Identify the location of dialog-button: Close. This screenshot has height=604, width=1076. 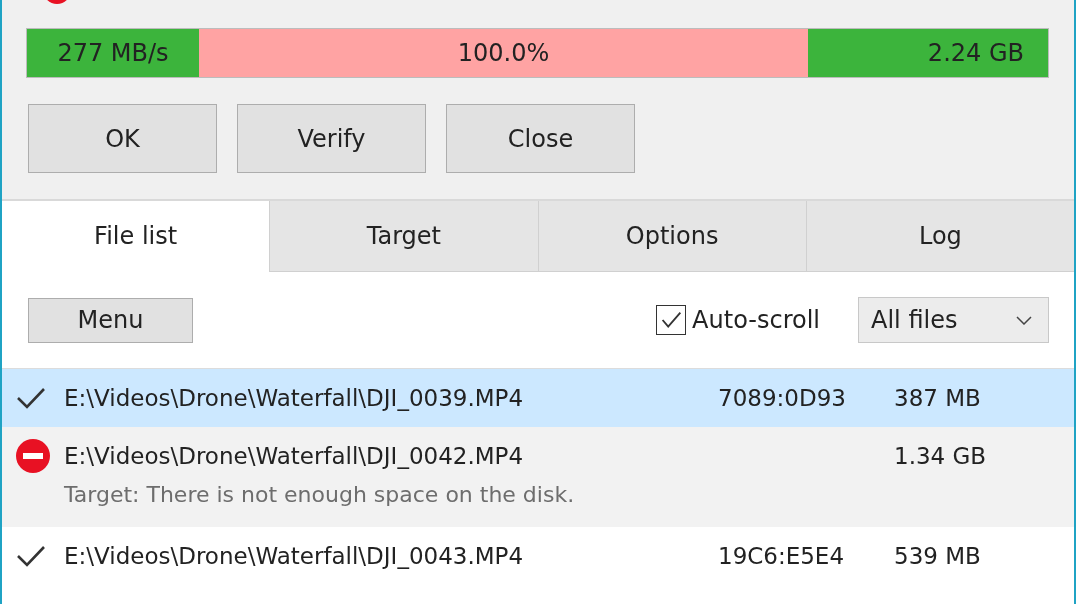
(540, 138).